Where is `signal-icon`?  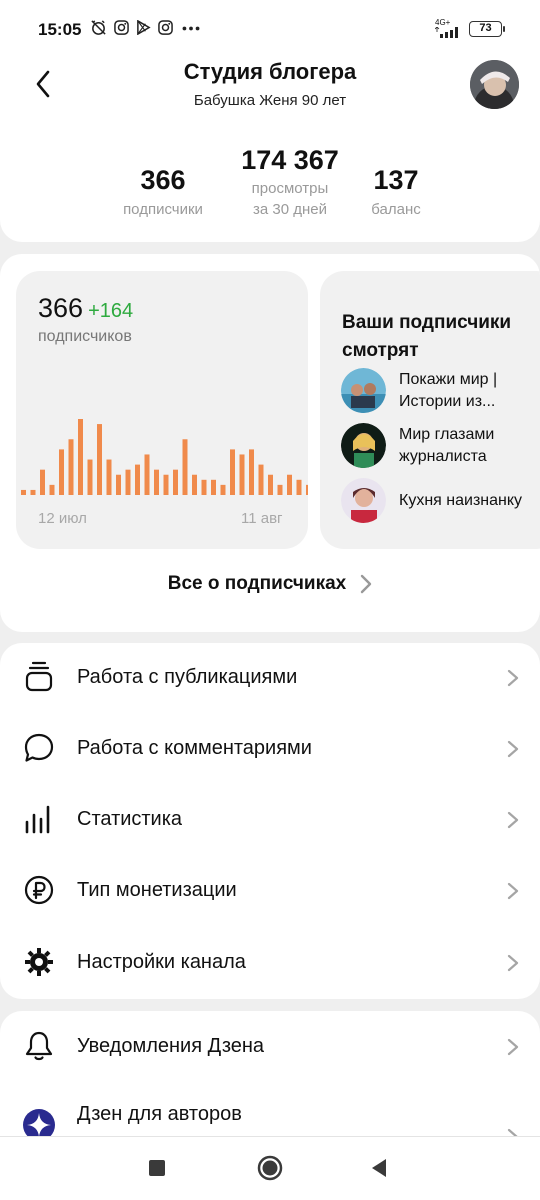
signal-icon is located at coordinates (446, 32).